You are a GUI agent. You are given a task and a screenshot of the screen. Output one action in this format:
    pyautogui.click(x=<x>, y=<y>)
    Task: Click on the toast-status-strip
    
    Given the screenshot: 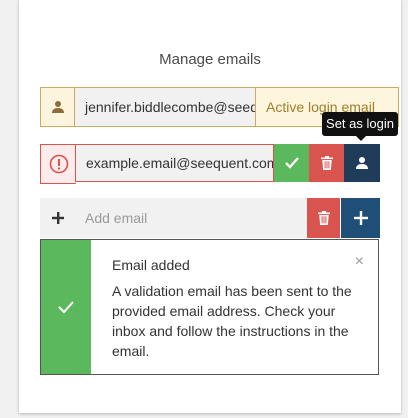 What is the action you would take?
    pyautogui.click(x=66, y=307)
    